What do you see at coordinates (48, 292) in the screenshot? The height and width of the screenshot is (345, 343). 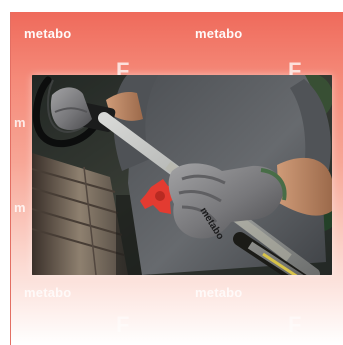 I see `metabo-watermark-bottom-left: metabo` at bounding box center [48, 292].